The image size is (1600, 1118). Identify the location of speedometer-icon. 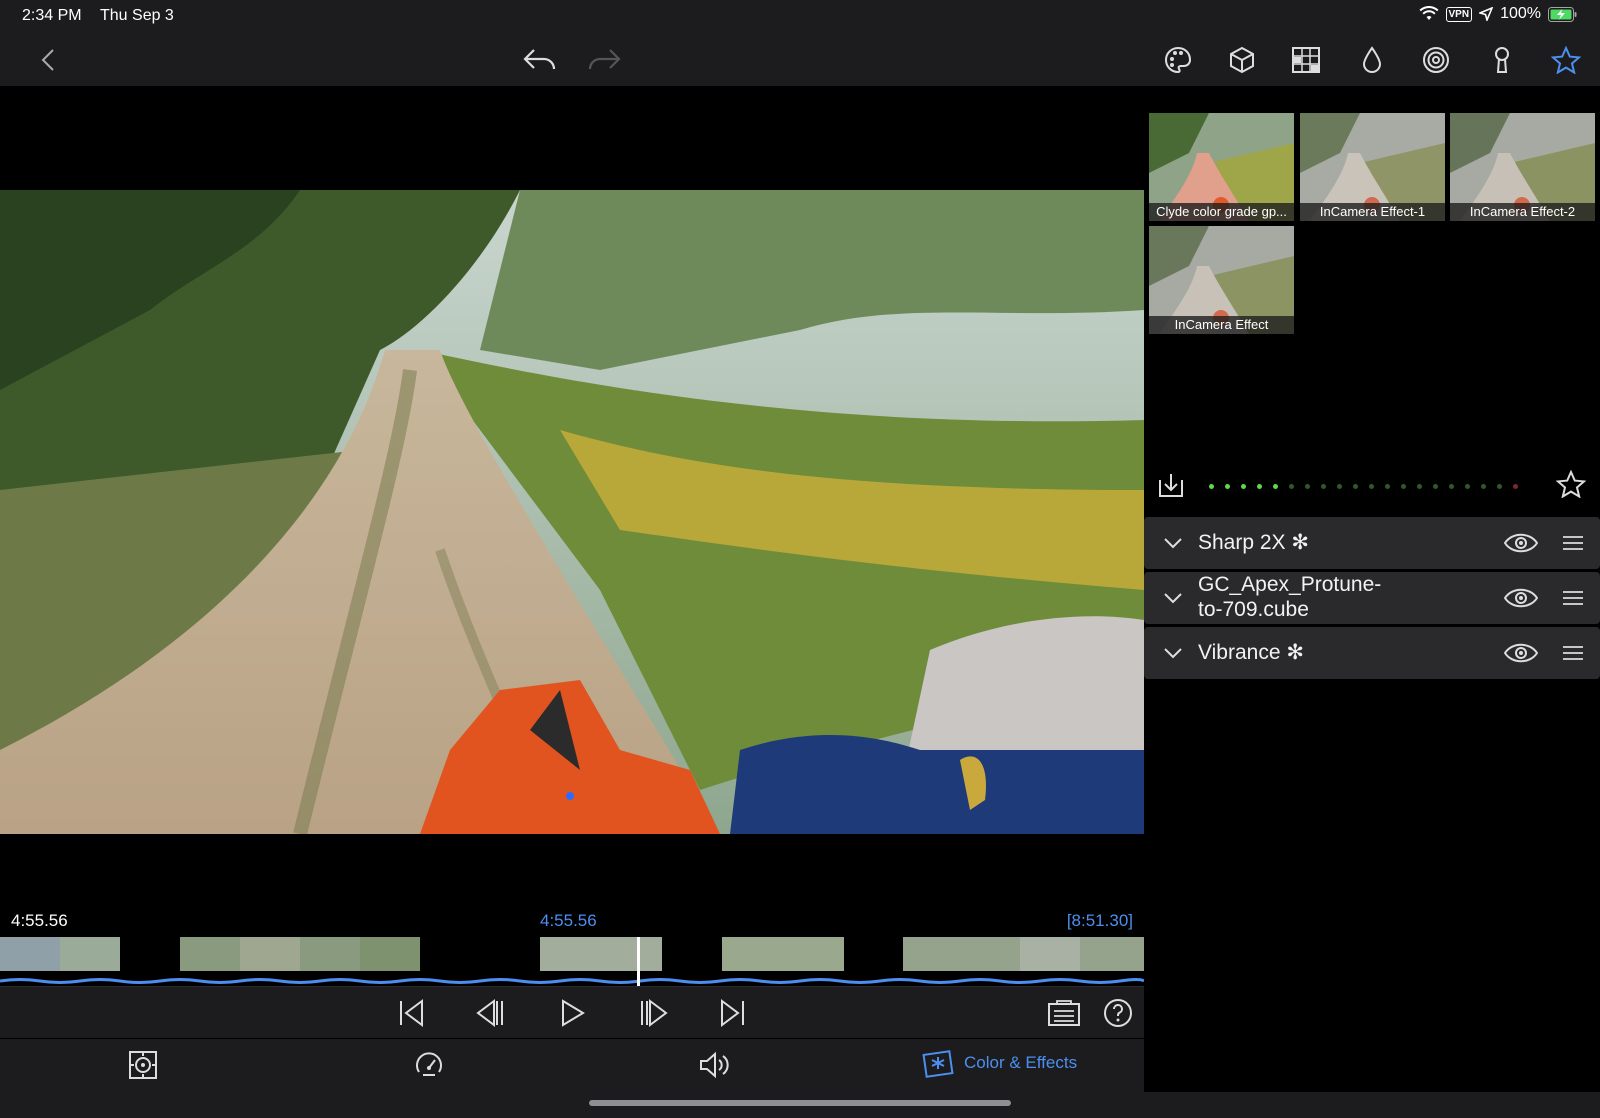
(429, 1064).